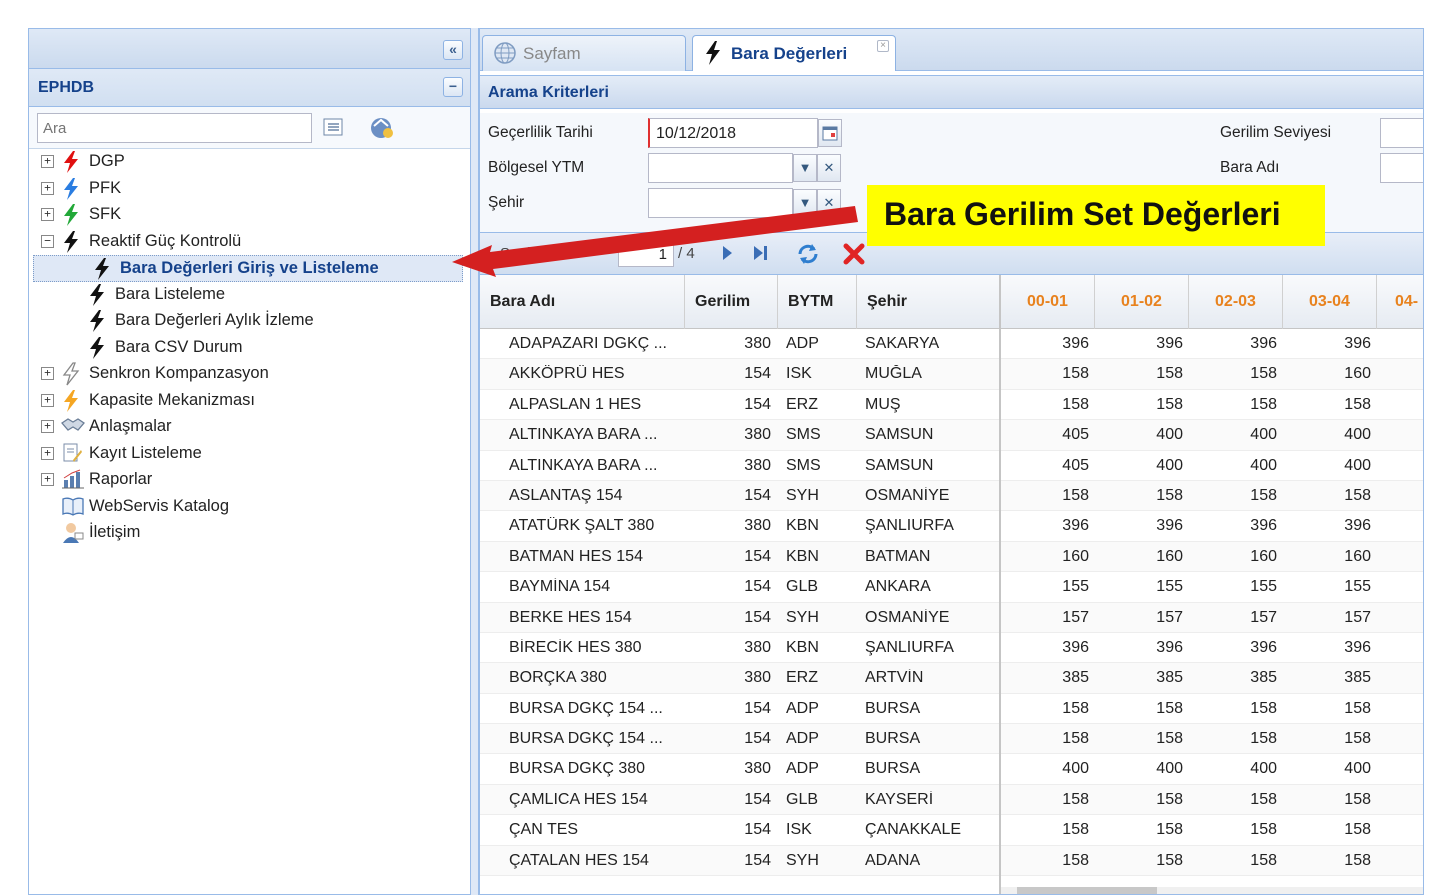 The width and height of the screenshot is (1431, 895). Describe the element at coordinates (655, 241) in the screenshot. I see `callout-arrow` at that location.